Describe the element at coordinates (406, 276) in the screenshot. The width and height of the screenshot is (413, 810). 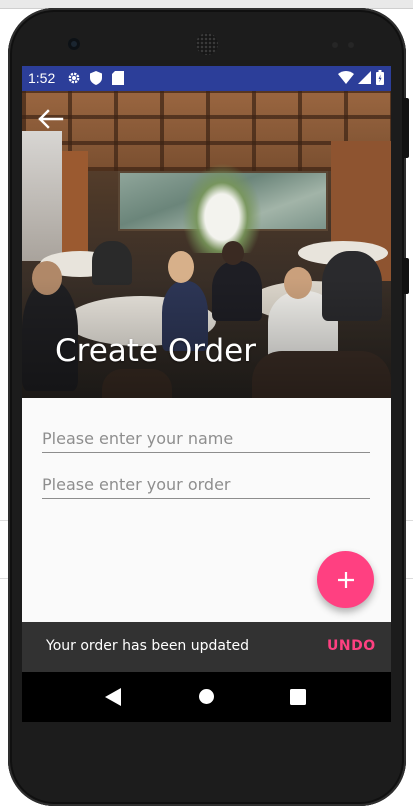
I see `power-button` at that location.